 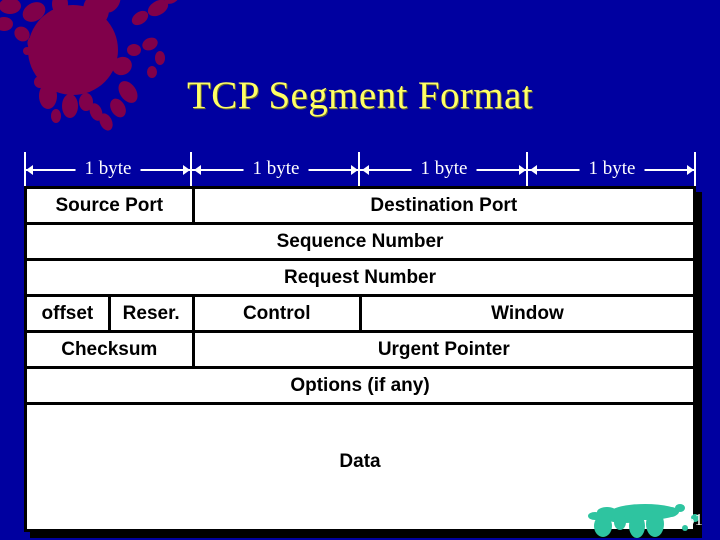 I want to click on table-row: offset Reser. Control Window, so click(x=360, y=313).